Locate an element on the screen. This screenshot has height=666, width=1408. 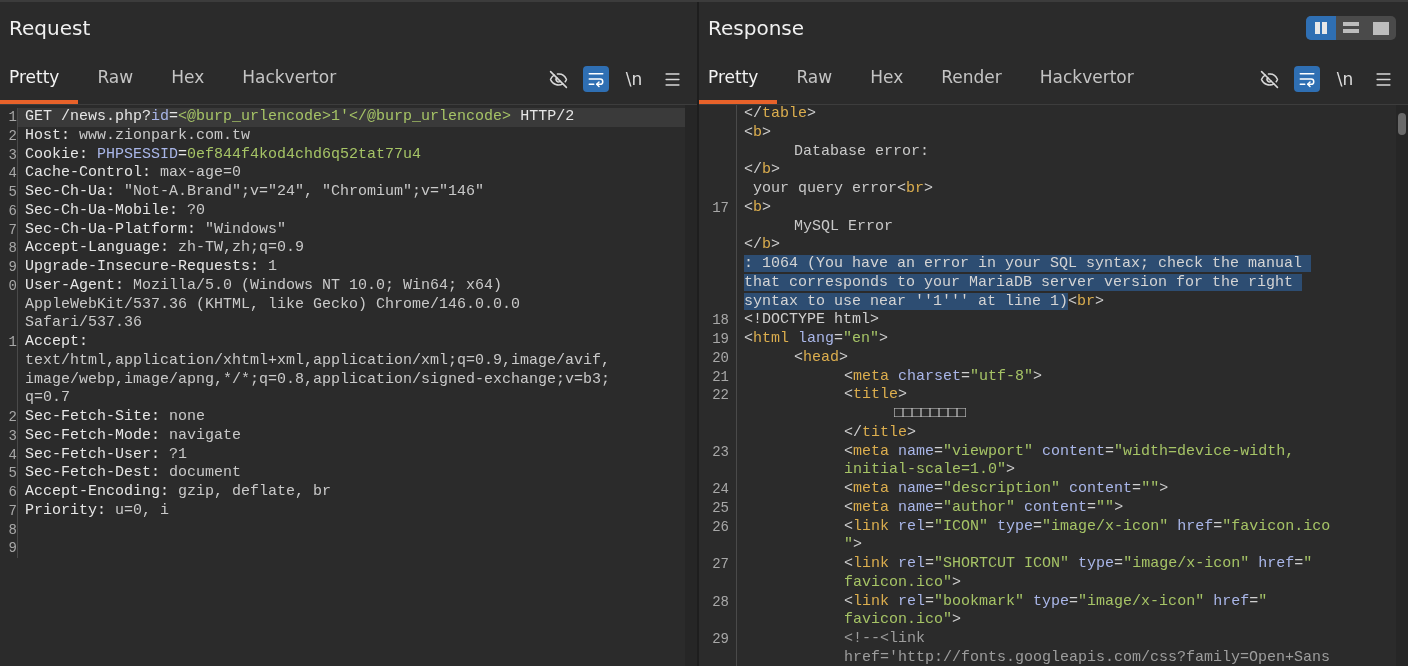
pane-title: Response is located at coordinates (756, 28).